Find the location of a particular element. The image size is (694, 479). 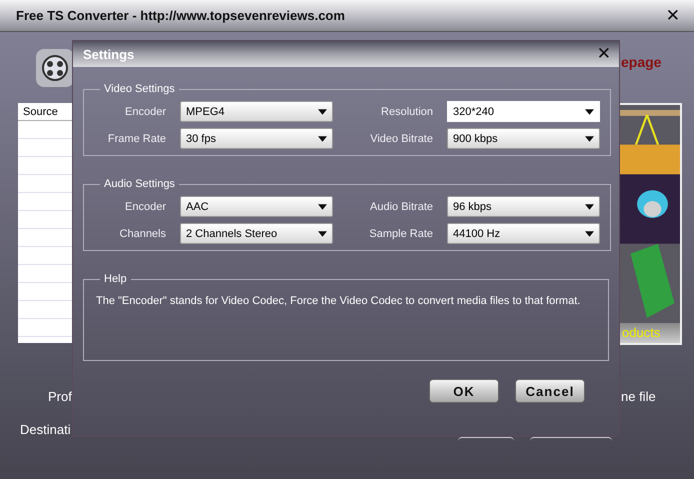

film-reel-icon is located at coordinates (55, 68).